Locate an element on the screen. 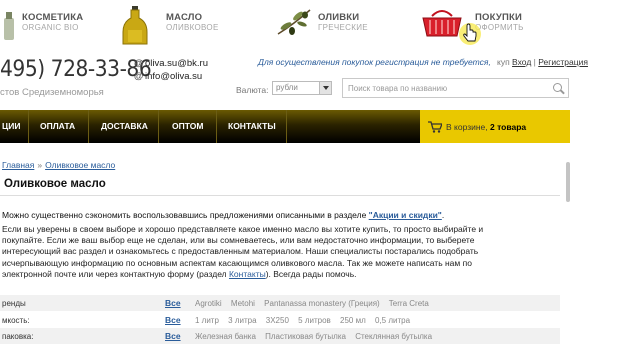 Image resolution: width=640 pixels, height=360 pixels. cart-icon is located at coordinates (435, 127).